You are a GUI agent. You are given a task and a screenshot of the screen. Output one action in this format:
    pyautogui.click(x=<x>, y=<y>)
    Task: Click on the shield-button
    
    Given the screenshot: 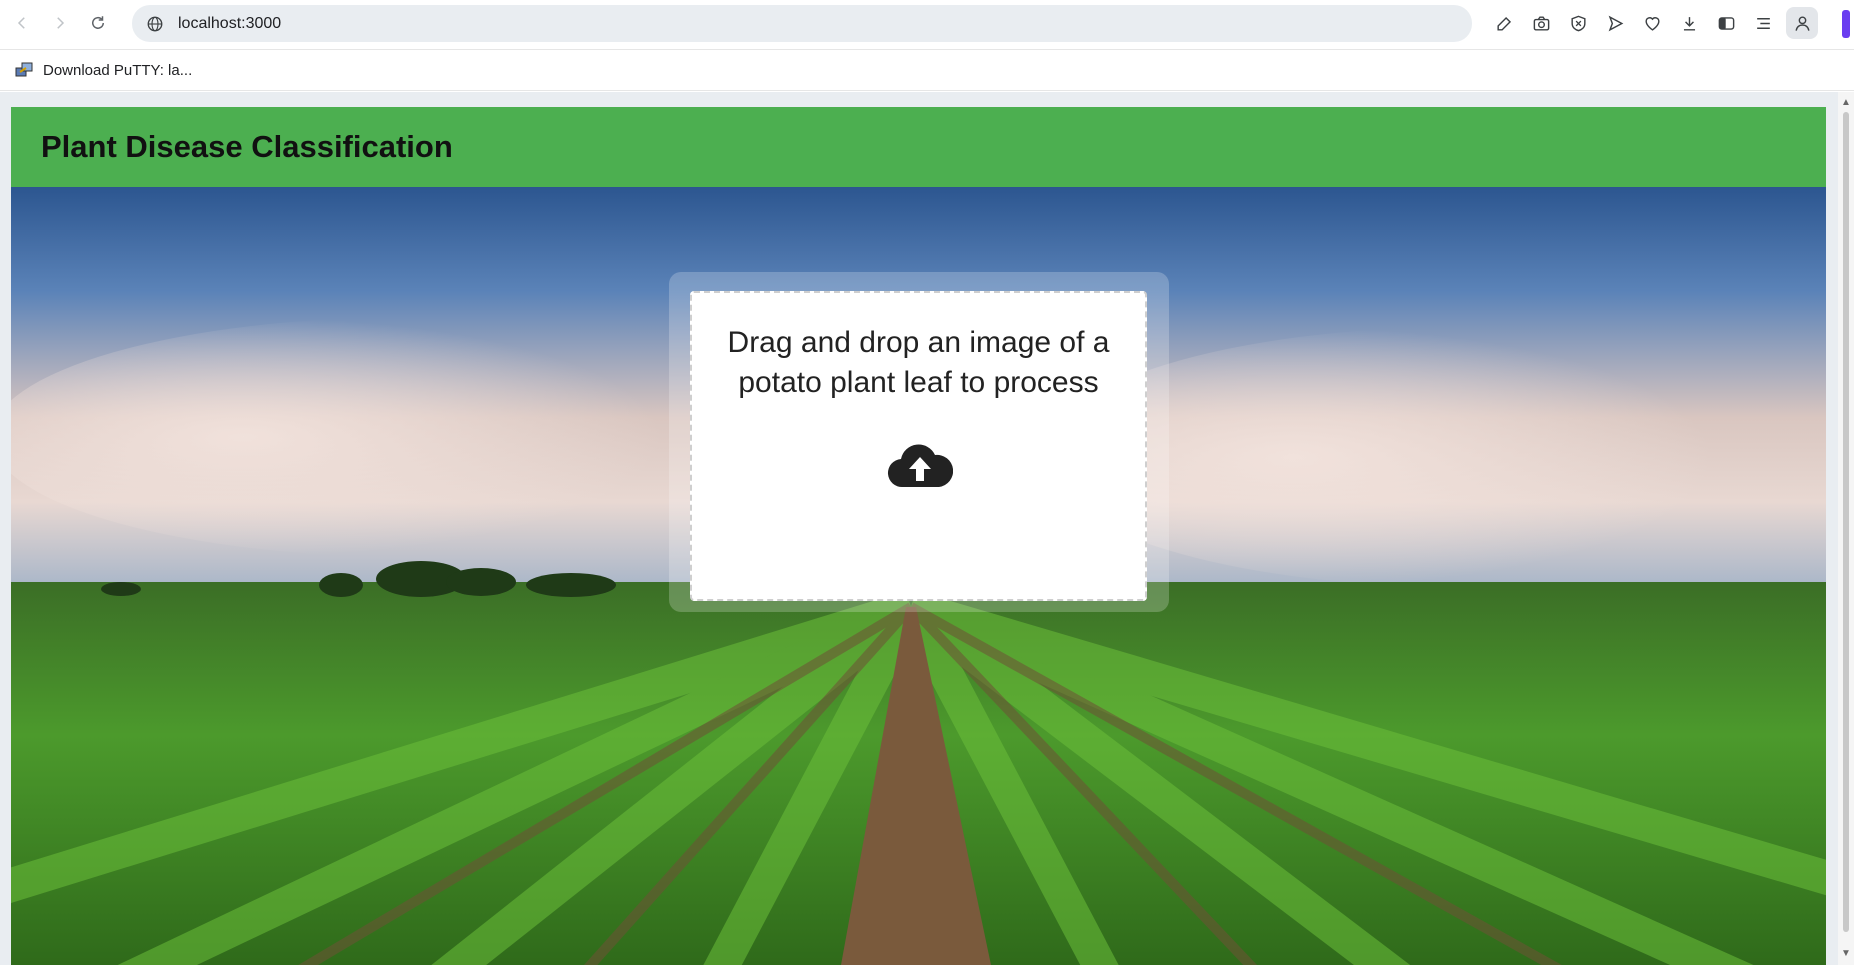 What is the action you would take?
    pyautogui.click(x=1578, y=23)
    